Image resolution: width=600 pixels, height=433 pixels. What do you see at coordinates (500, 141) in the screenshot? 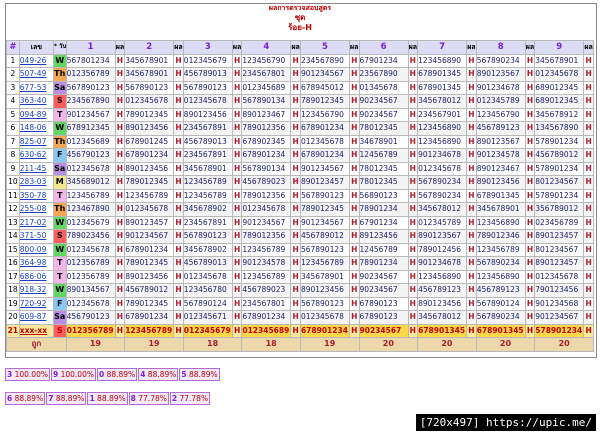
I see `row-number: 890123567` at bounding box center [500, 141].